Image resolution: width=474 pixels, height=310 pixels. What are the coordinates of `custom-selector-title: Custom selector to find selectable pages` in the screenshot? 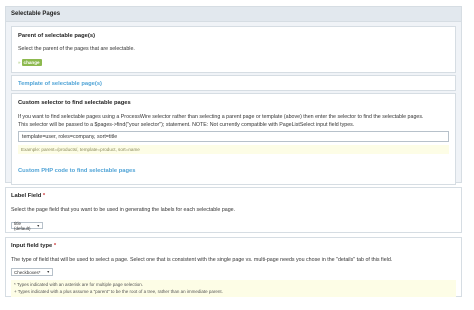 It's located at (233, 103).